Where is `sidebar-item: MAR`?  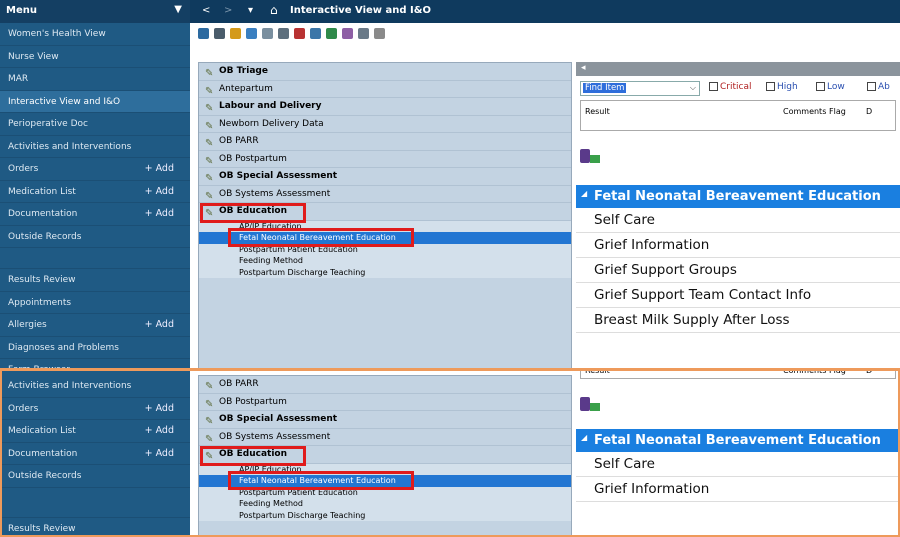 sidebar-item: MAR is located at coordinates (95, 79).